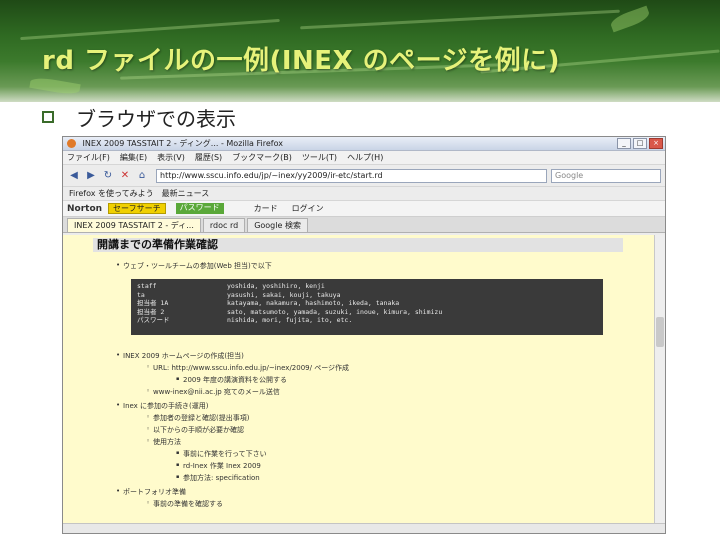 This screenshot has height=540, width=720. I want to click on list-item: rd-Inex 作業 Inex 2009, so click(218, 466).